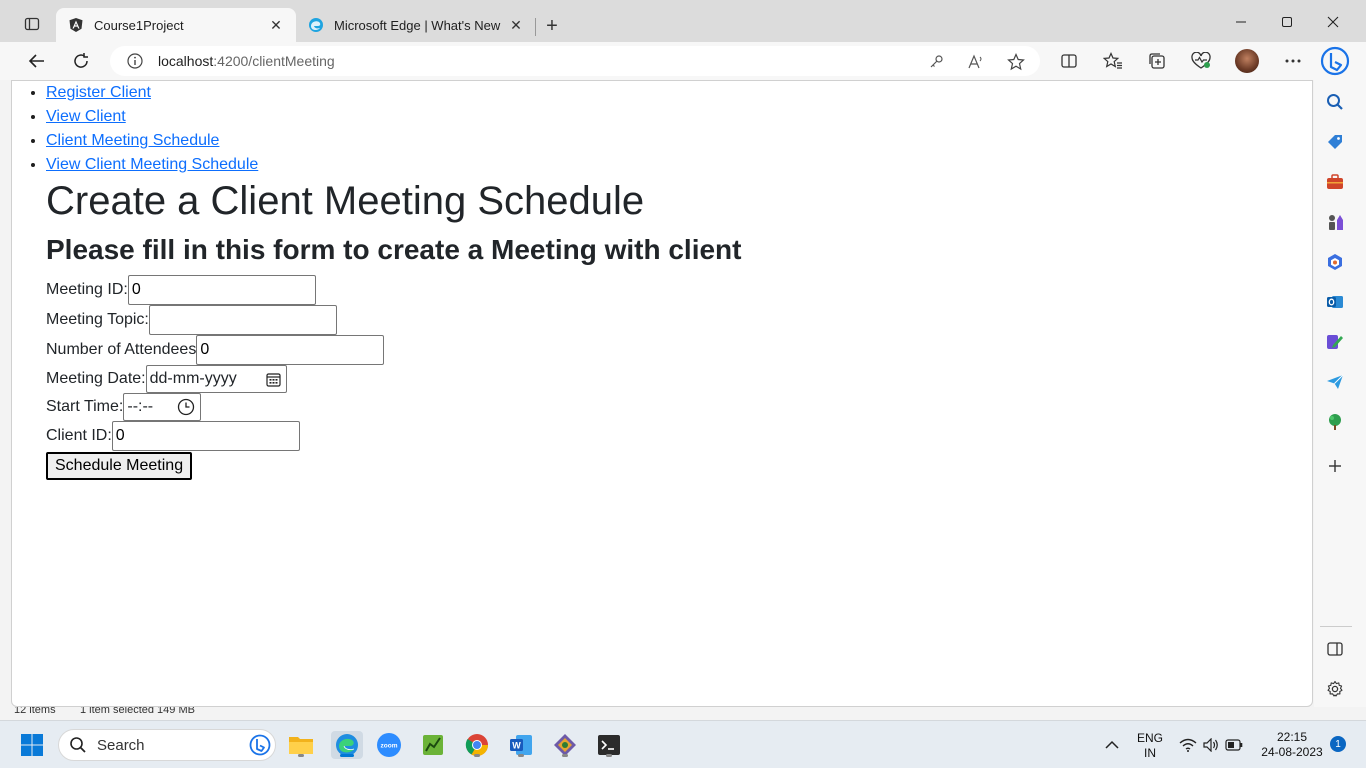 This screenshot has width=1366, height=768. Describe the element at coordinates (274, 61) in the screenshot. I see `url-path: :4200/clientMeeting` at that location.